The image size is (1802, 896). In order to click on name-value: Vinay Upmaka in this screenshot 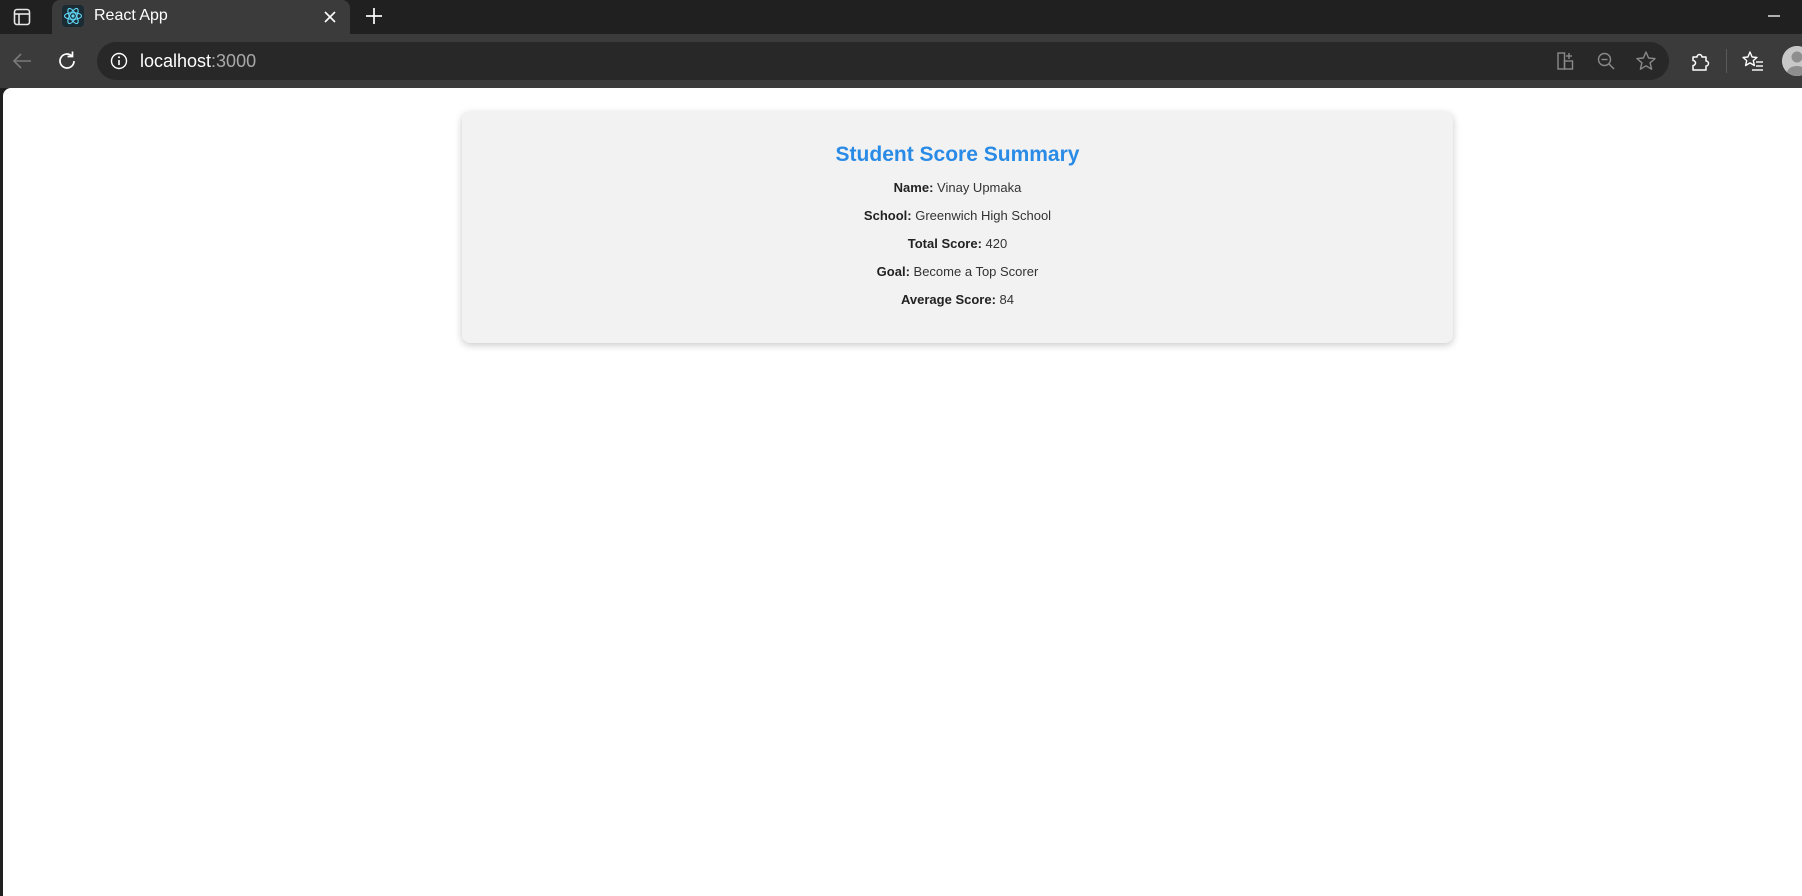, I will do `click(979, 187)`.